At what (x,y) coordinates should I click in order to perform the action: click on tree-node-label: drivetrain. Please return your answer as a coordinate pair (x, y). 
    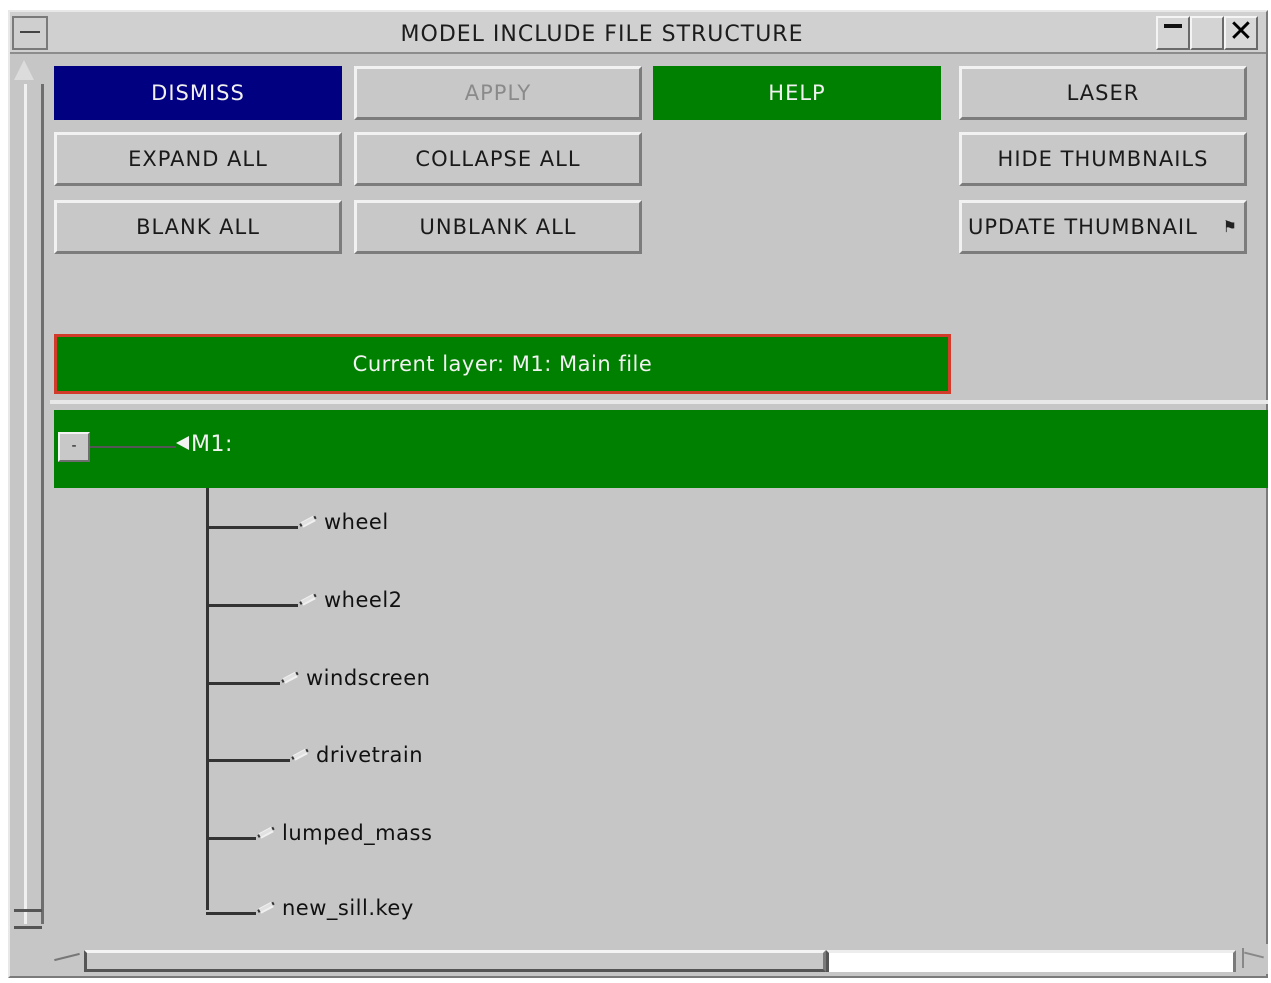
    Looking at the image, I should click on (370, 755).